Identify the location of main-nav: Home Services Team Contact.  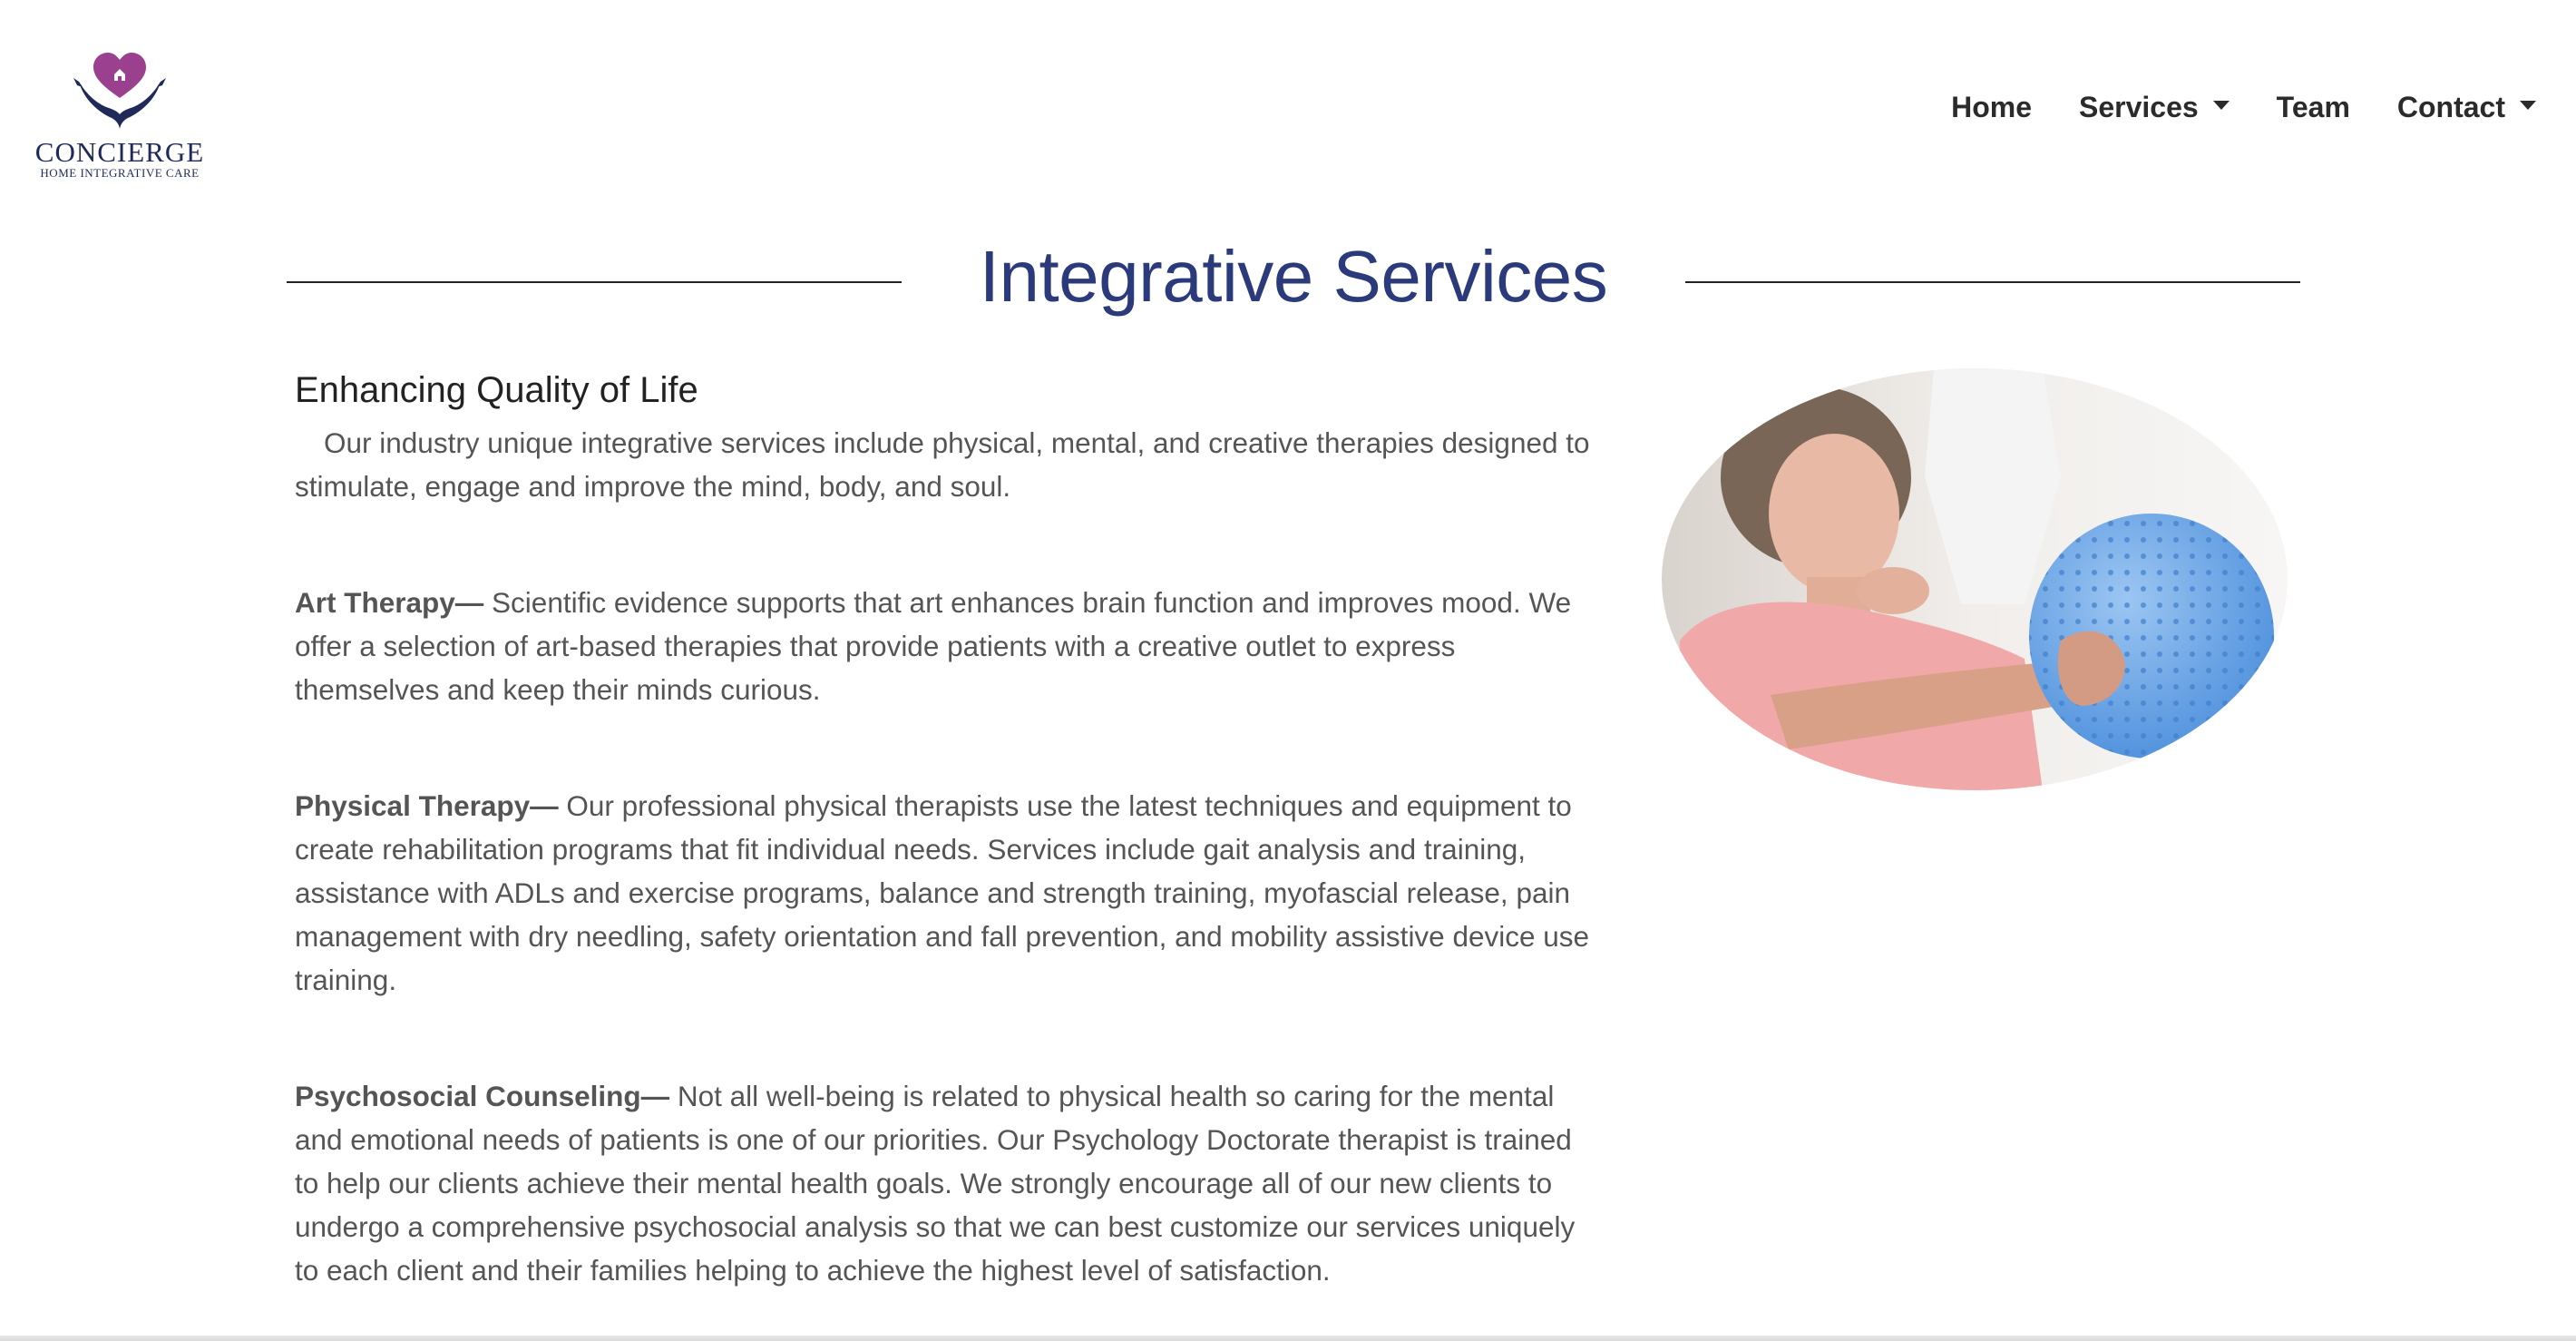
(2243, 107).